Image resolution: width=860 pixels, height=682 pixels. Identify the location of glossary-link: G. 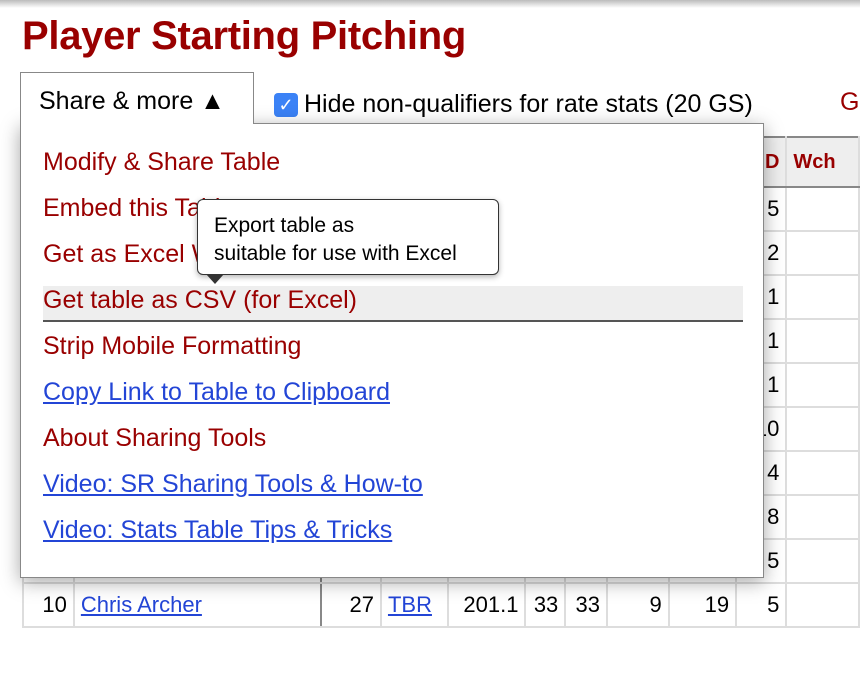
(849, 102).